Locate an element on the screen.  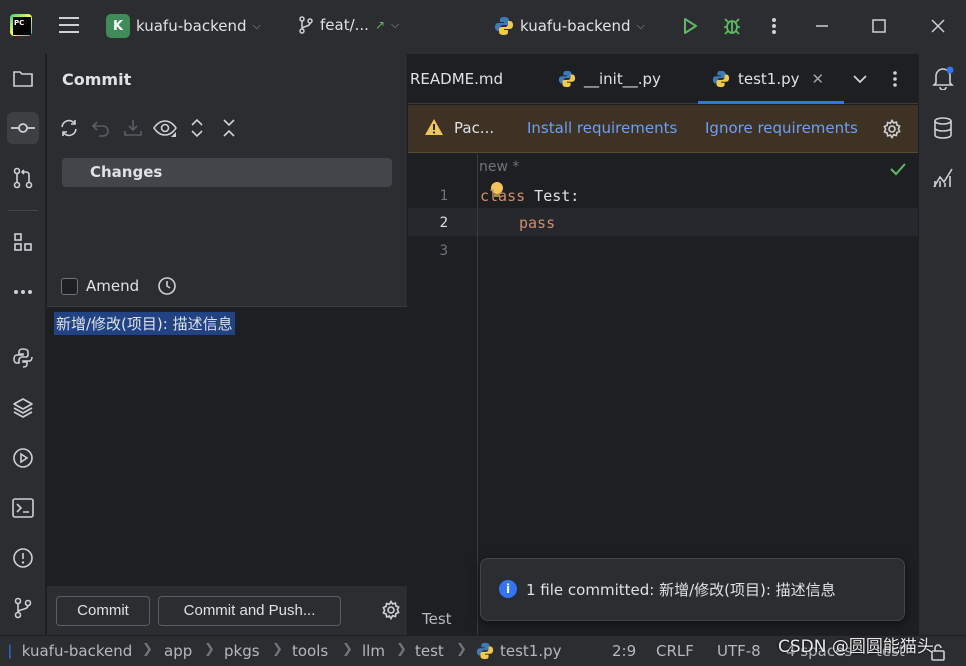
minimize-icon is located at coordinates (822, 26).